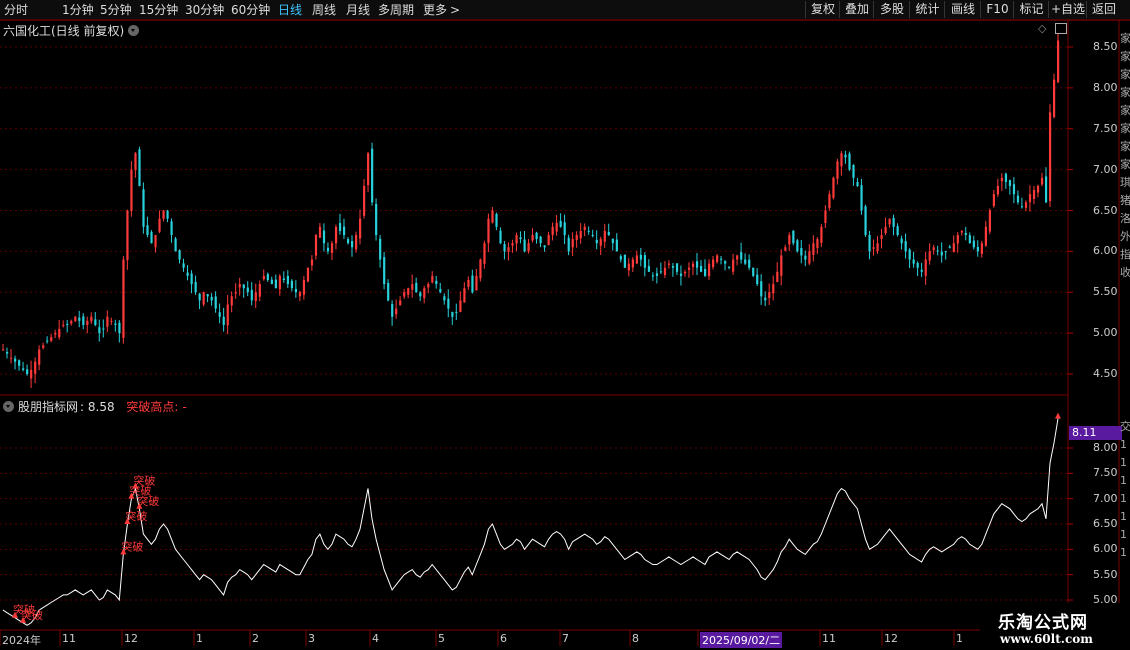 The height and width of the screenshot is (650, 1130). Describe the element at coordinates (565, 638) in the screenshot. I see `x-tick-label: 7` at that location.